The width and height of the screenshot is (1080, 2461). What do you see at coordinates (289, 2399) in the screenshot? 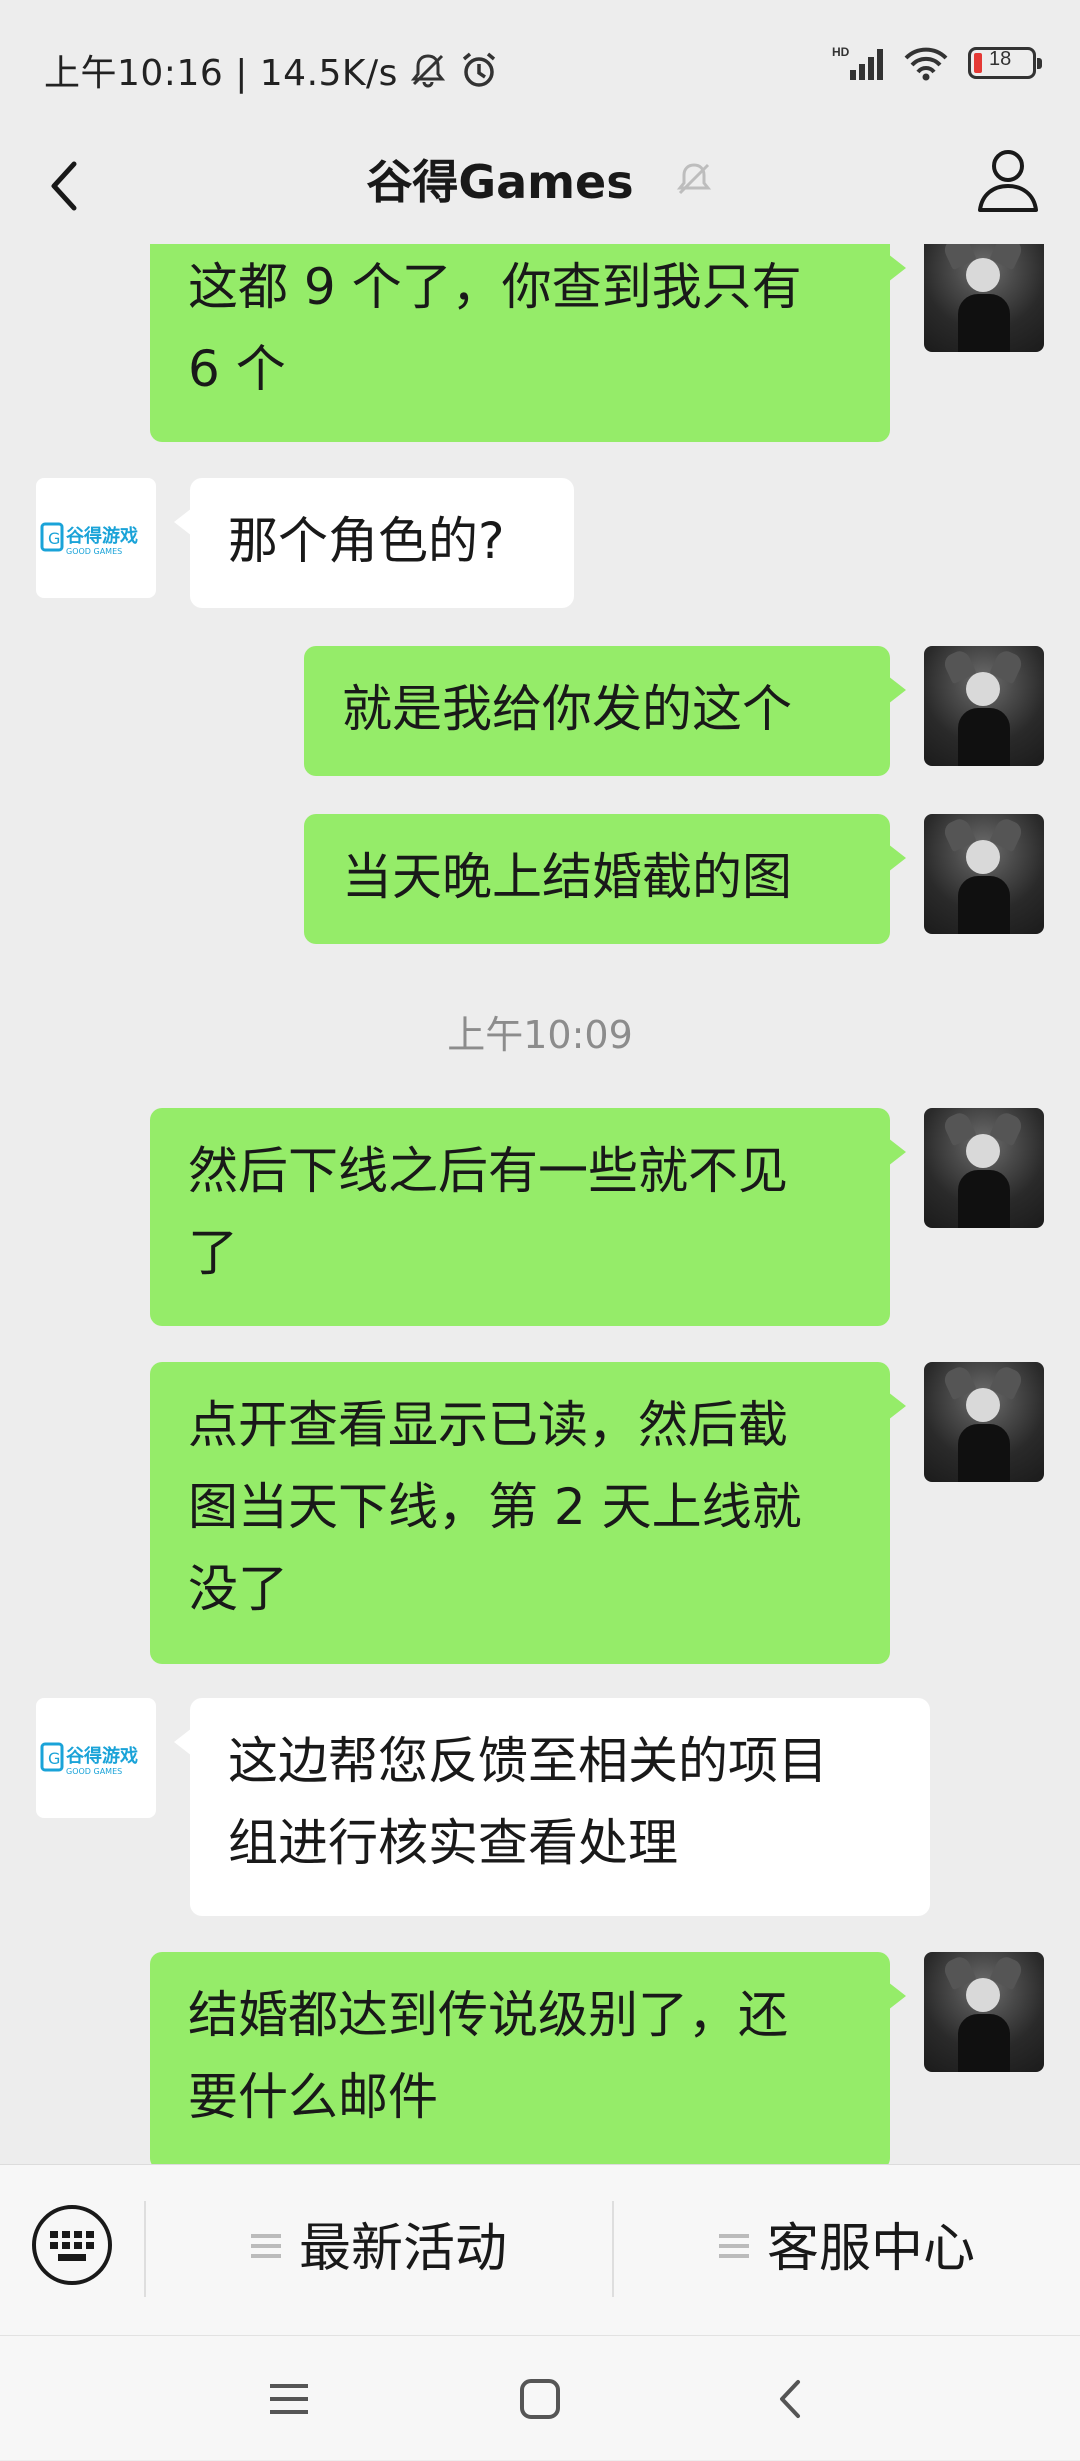
I see `recent-apps-icon` at bounding box center [289, 2399].